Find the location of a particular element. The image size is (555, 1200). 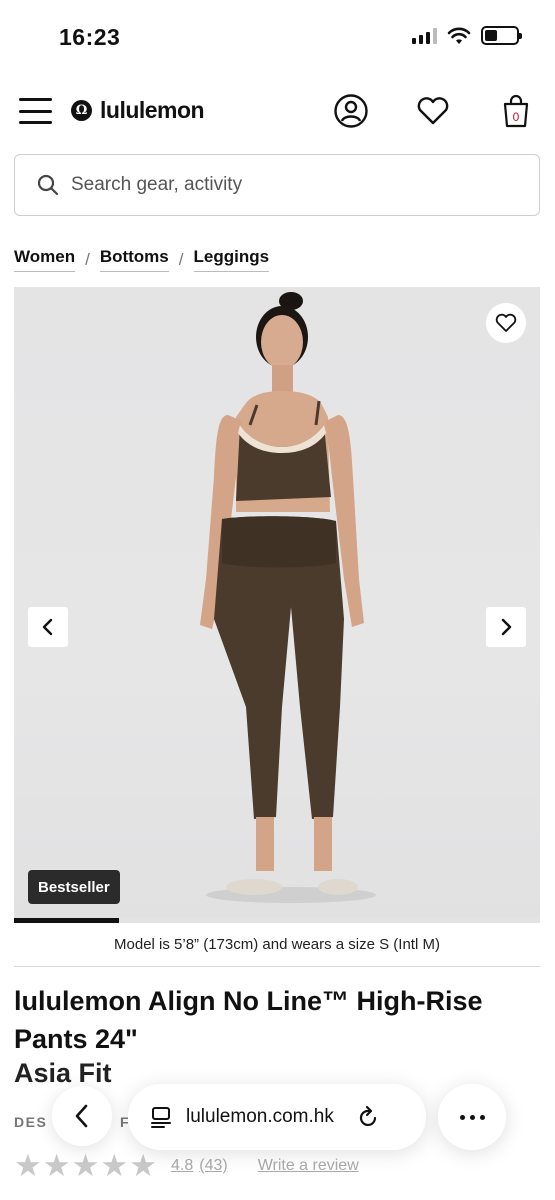

bag-count: 0 is located at coordinates (516, 117).